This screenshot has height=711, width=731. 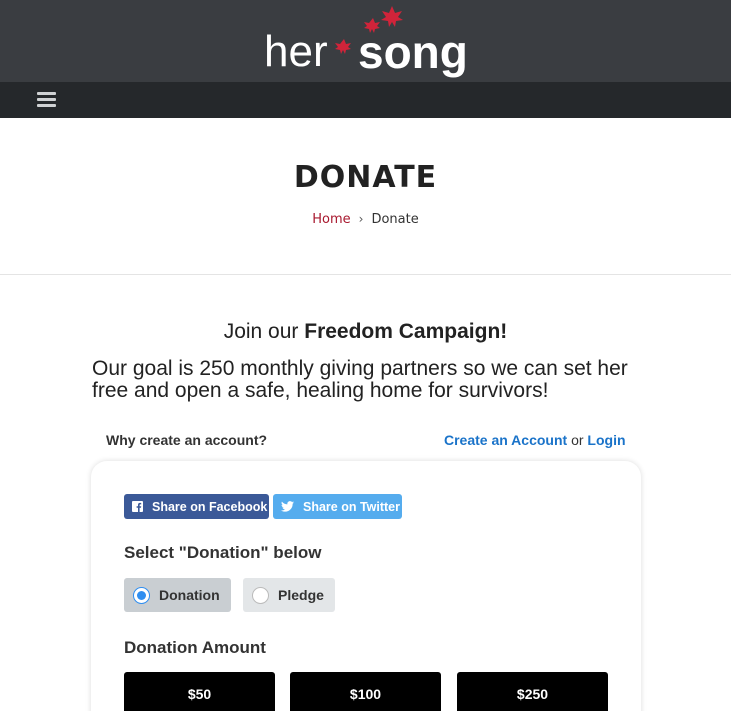 I want to click on login-link: Login, so click(x=606, y=440).